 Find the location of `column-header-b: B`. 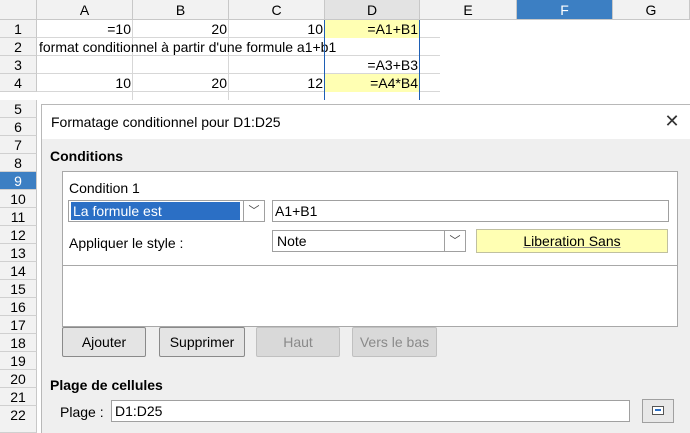

column-header-b: B is located at coordinates (181, 10).